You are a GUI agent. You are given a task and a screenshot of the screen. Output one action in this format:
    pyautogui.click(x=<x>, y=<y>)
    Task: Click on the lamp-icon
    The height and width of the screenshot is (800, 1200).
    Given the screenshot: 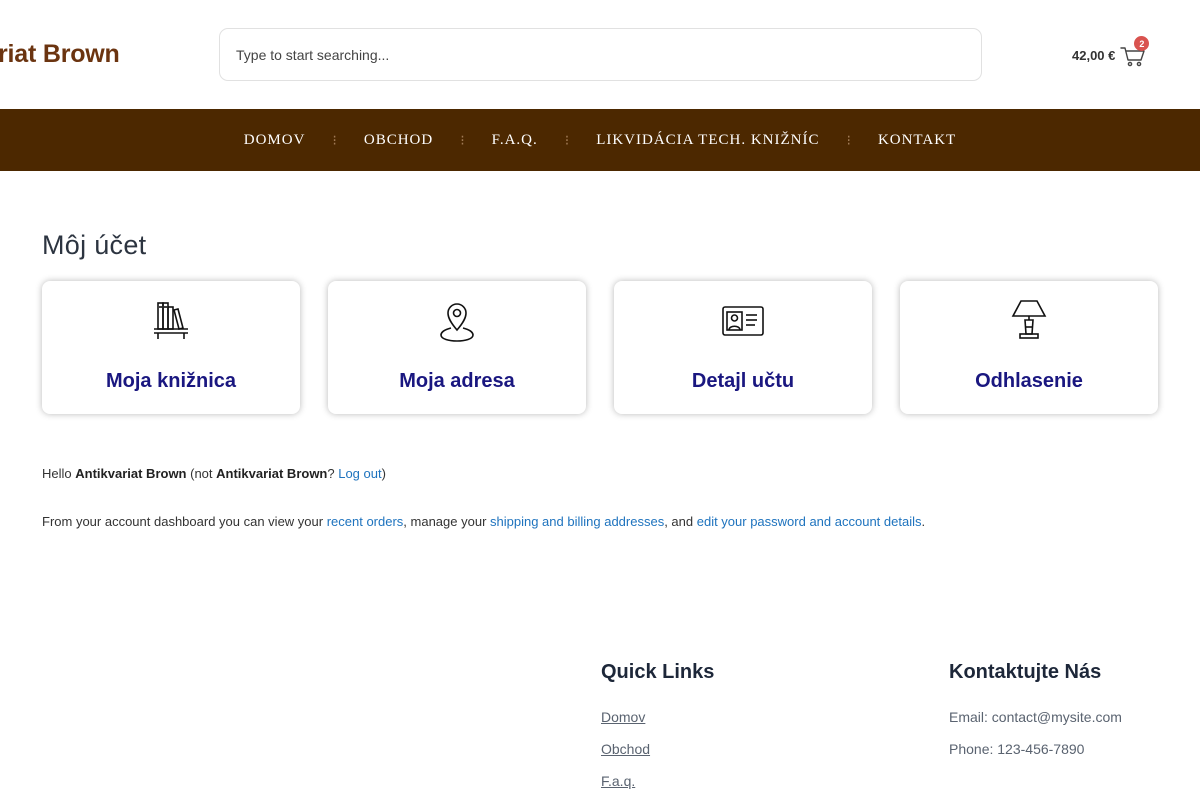 What is the action you would take?
    pyautogui.click(x=1029, y=321)
    